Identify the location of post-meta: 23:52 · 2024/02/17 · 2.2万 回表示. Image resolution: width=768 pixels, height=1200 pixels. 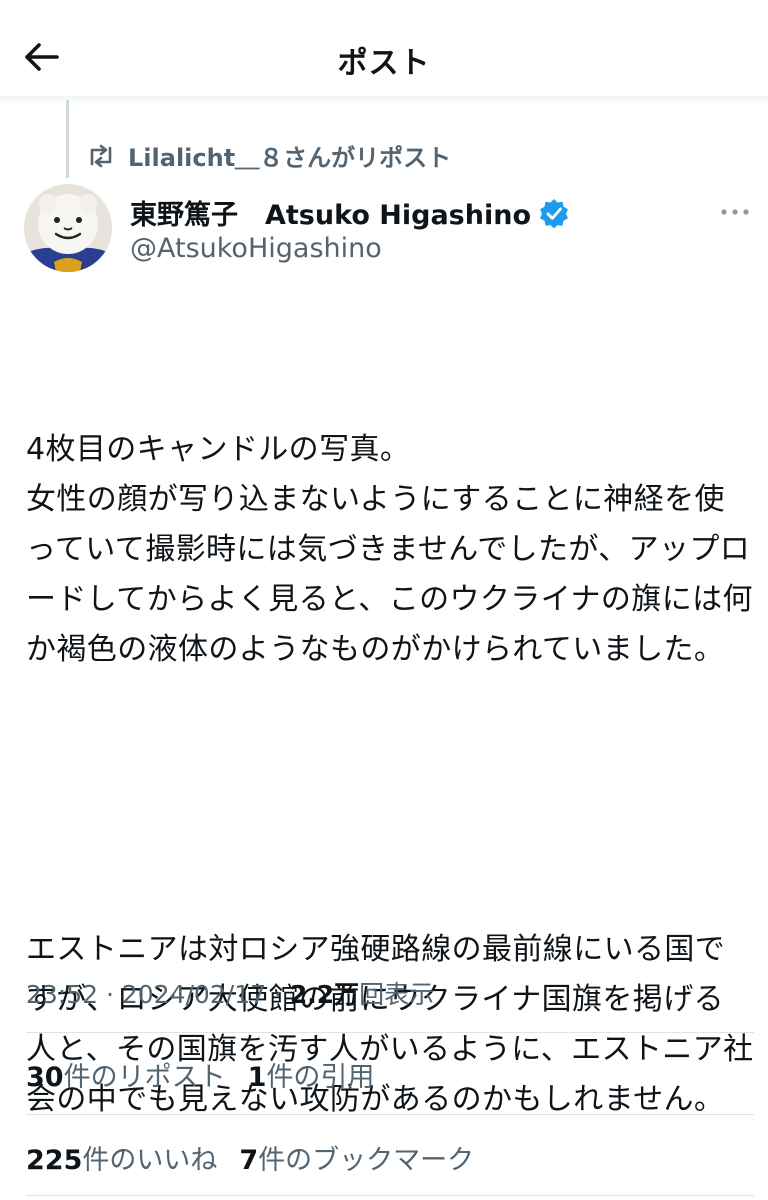
(230, 993).